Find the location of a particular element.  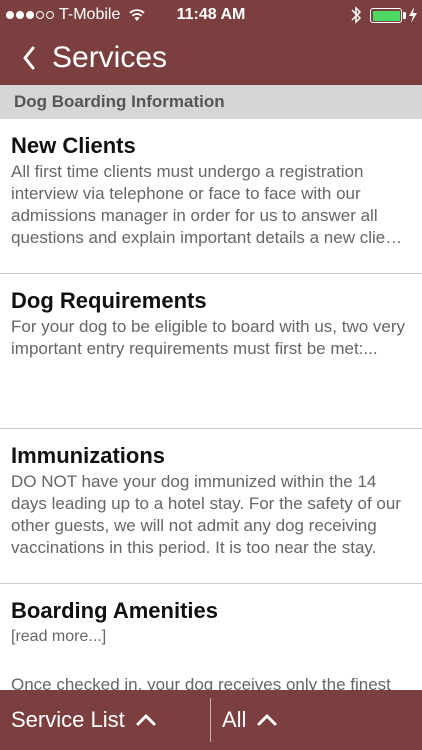

charging-icon is located at coordinates (413, 15).